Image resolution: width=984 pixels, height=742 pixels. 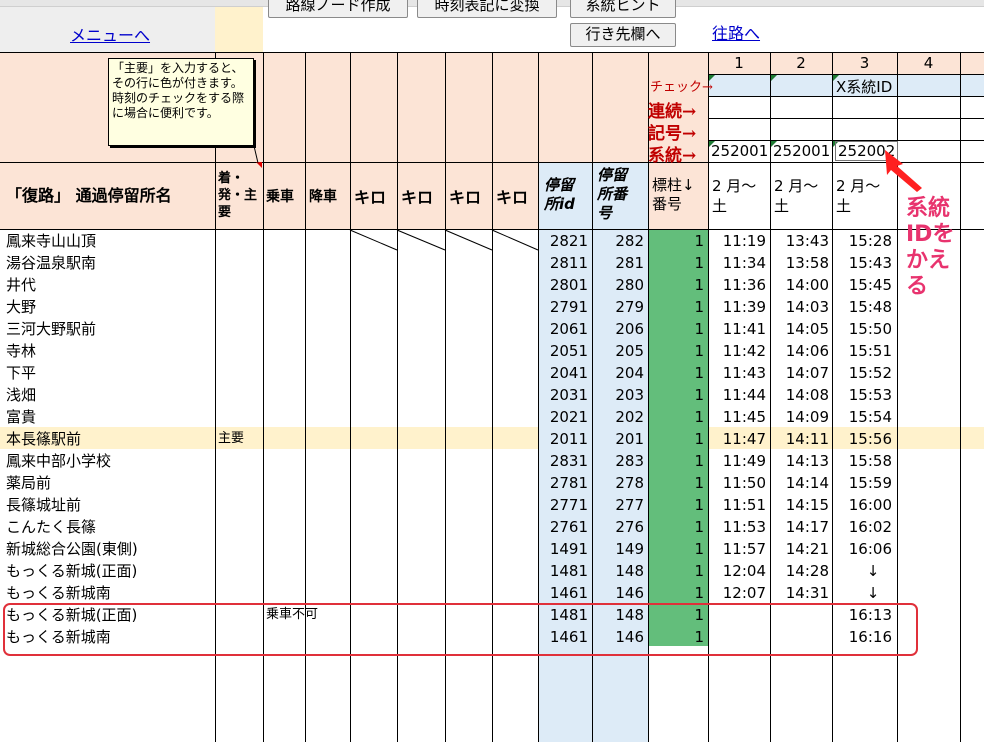 I want to click on annotation-arrow, so click(x=903, y=171).